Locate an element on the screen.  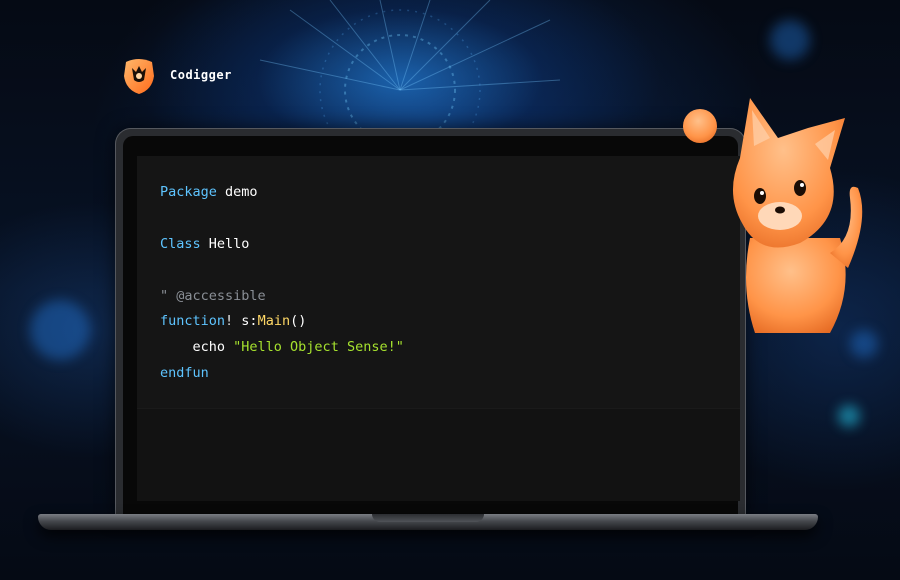
codigger-logo-icon is located at coordinates (139, 76).